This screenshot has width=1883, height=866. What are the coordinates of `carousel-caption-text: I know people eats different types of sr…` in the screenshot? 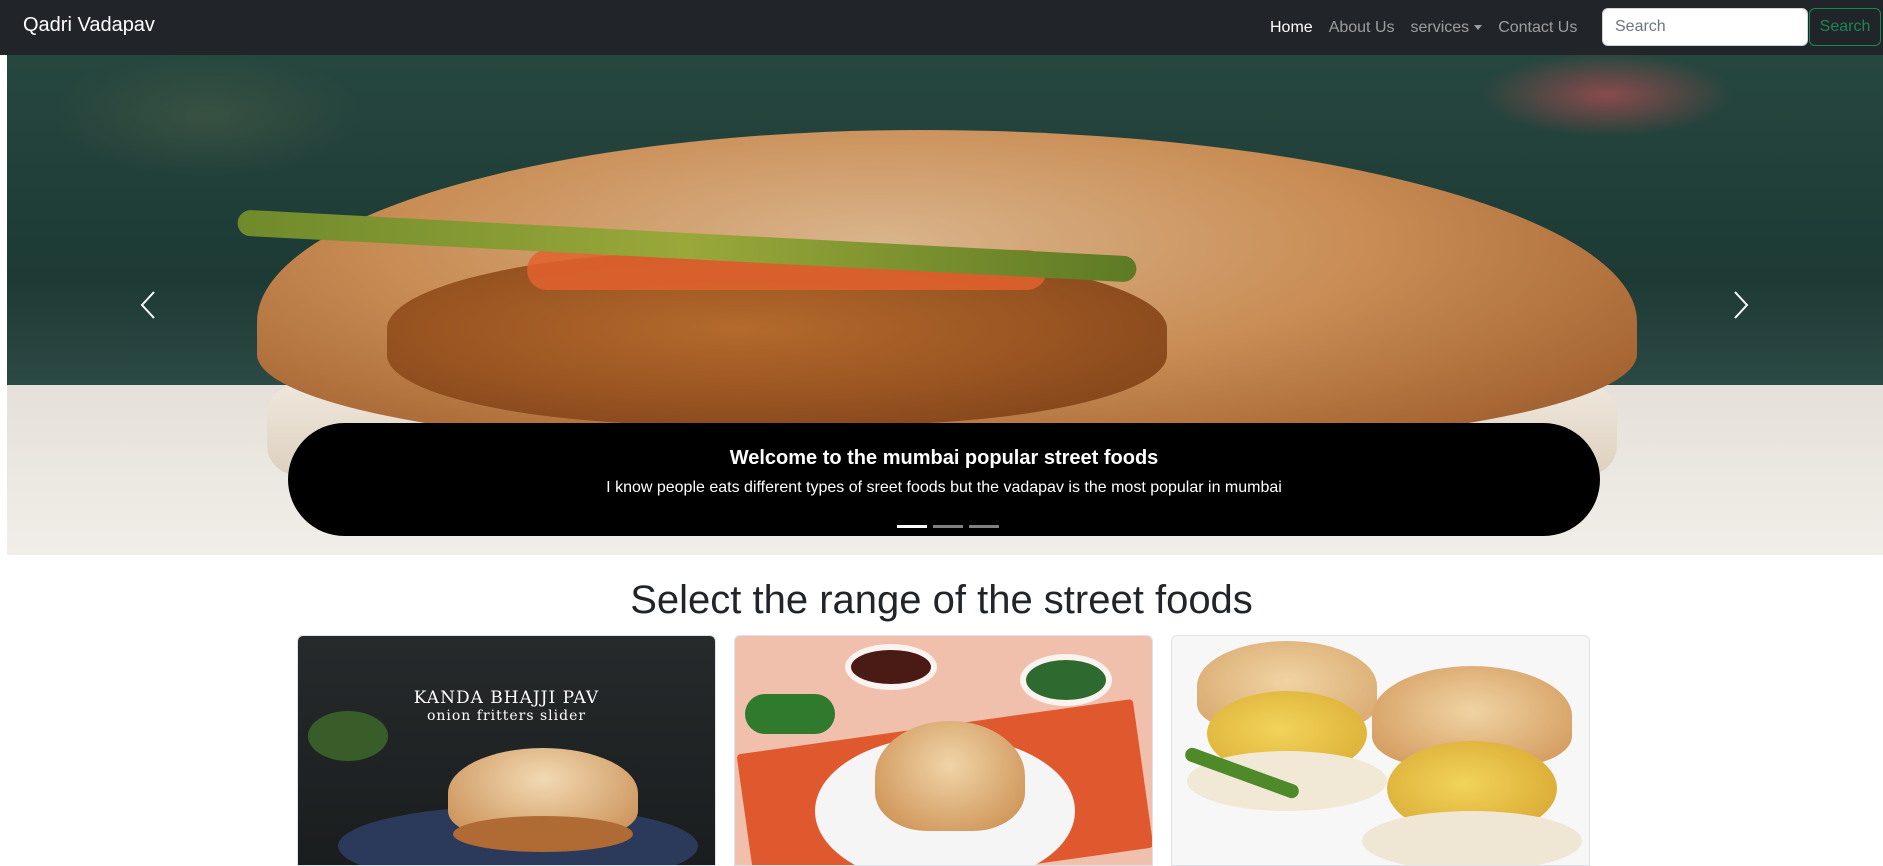 It's located at (944, 487).